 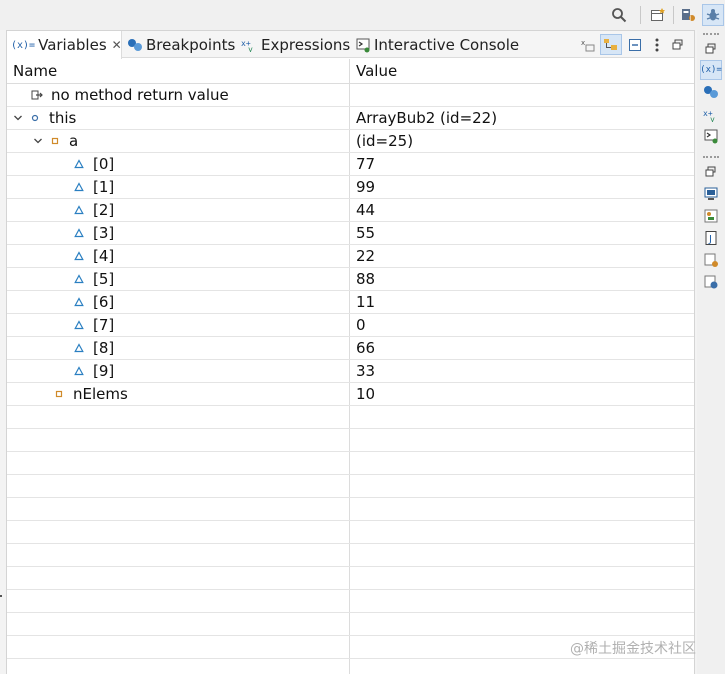 I want to click on tree-row: [5] 88, so click(x=350, y=279).